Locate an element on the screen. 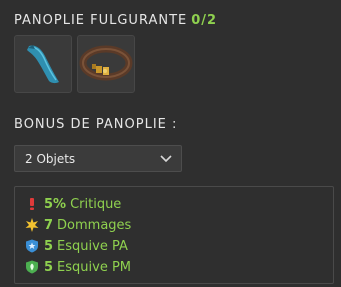 The image size is (341, 287). bonus-heading: BONUS DE PANOPLIE : is located at coordinates (96, 124).